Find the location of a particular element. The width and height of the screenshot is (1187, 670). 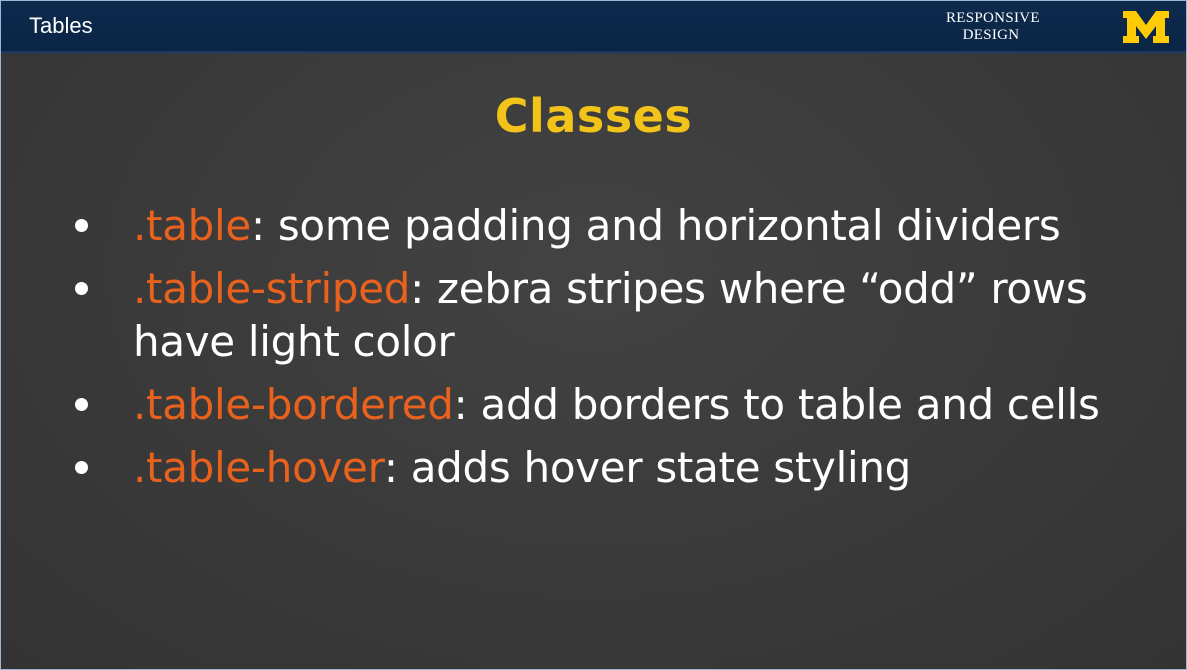

class-name-code: .table-striped is located at coordinates (272, 288).